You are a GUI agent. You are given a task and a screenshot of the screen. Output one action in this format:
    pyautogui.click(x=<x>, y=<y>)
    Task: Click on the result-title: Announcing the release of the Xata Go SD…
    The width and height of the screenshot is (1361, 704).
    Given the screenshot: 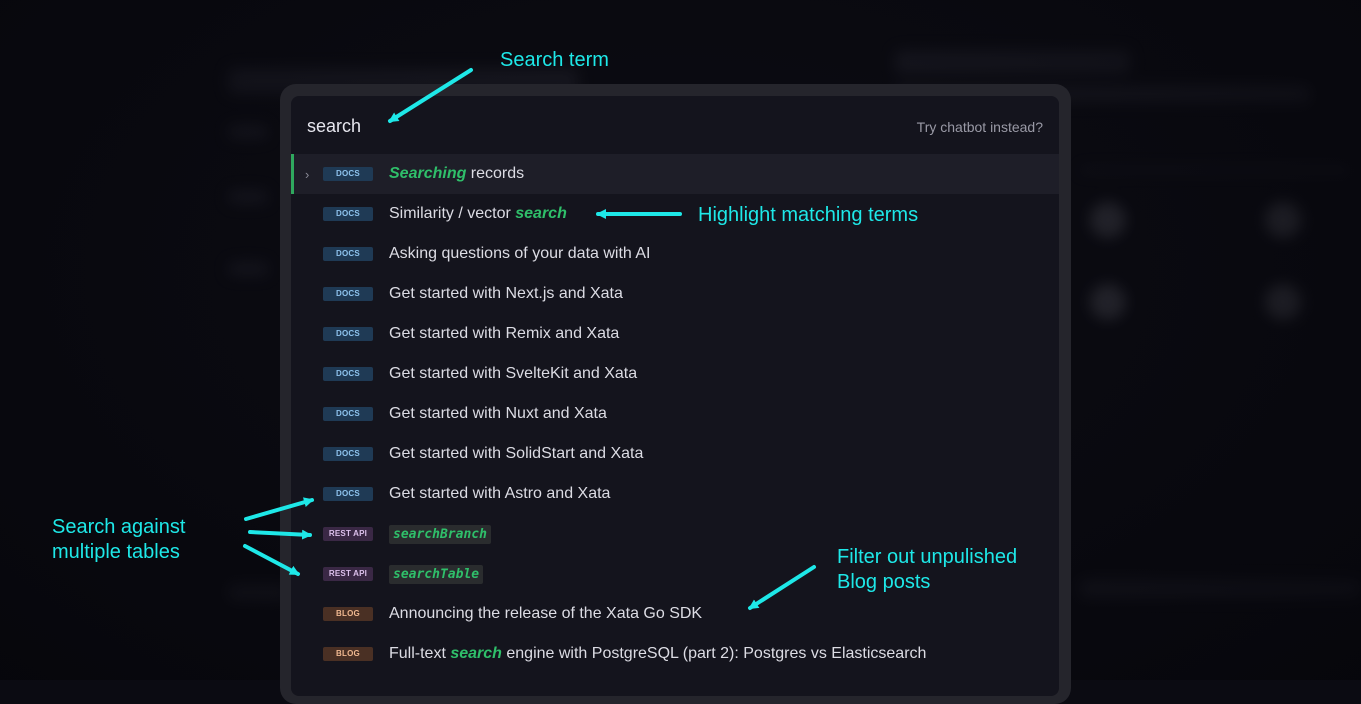 What is the action you would take?
    pyautogui.click(x=545, y=614)
    